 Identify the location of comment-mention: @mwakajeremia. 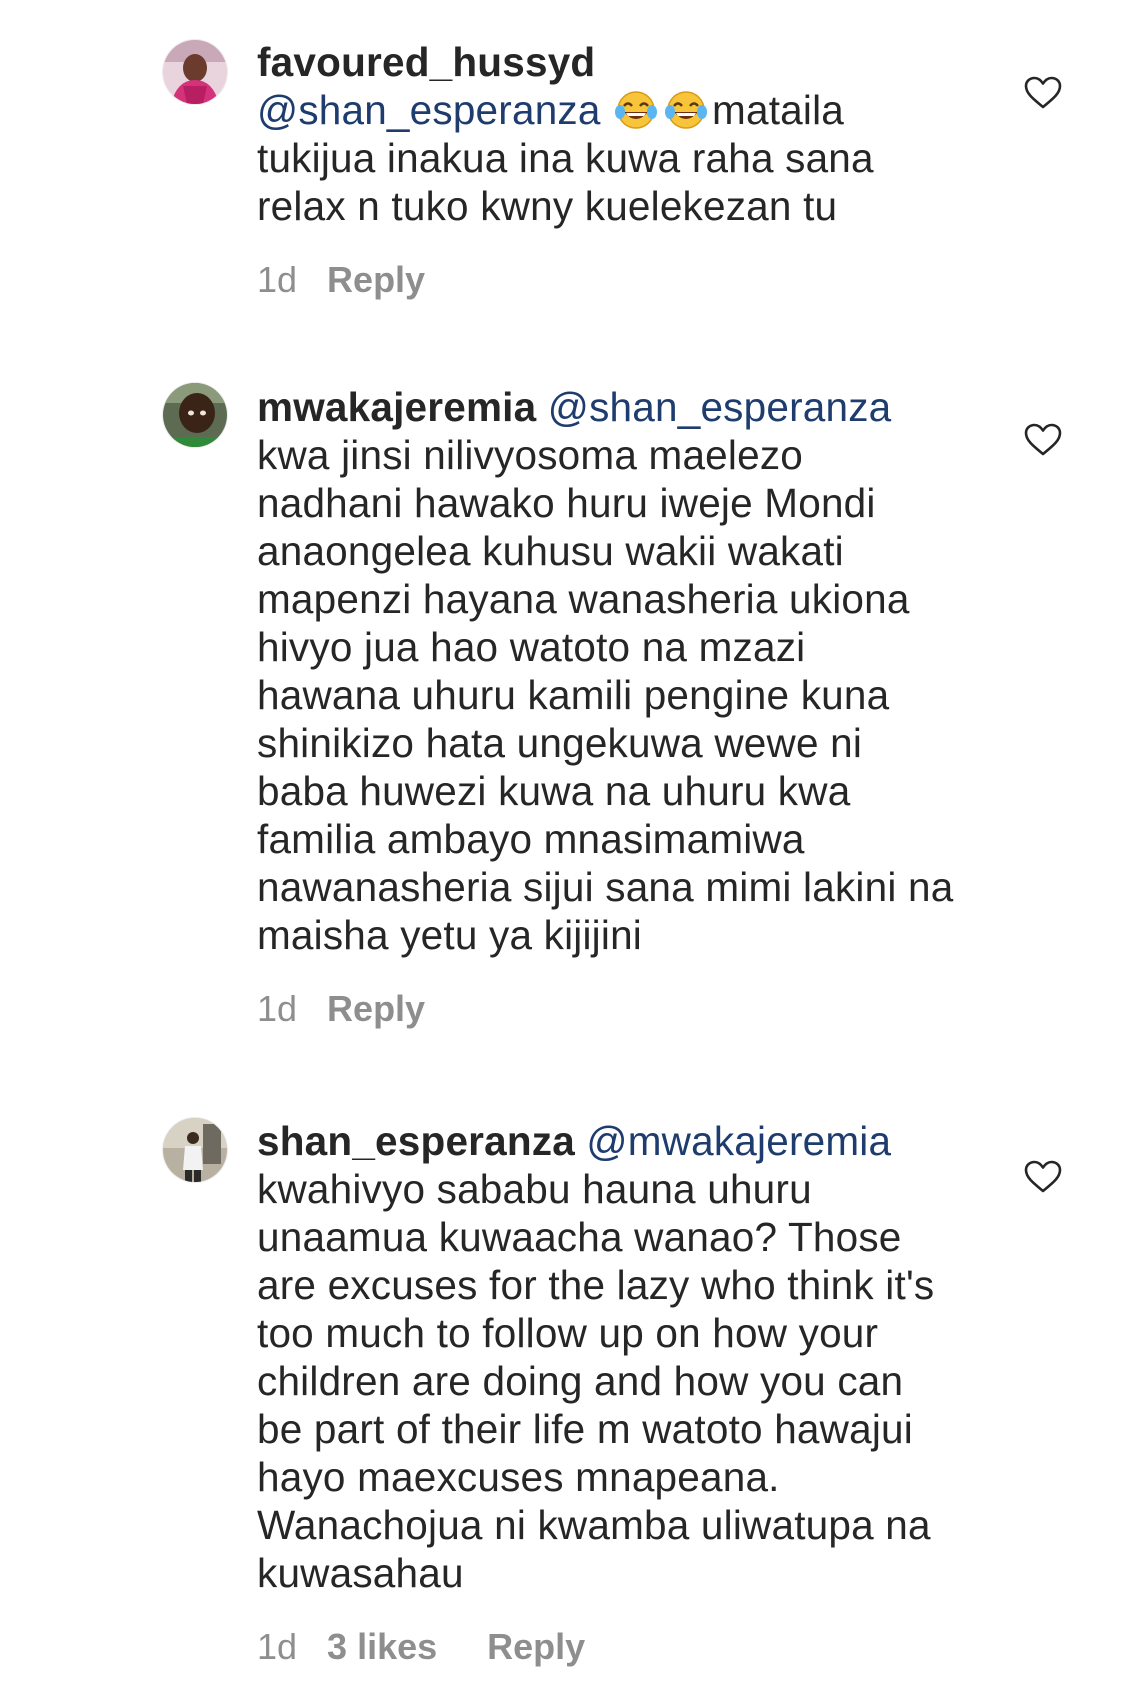
(738, 1141).